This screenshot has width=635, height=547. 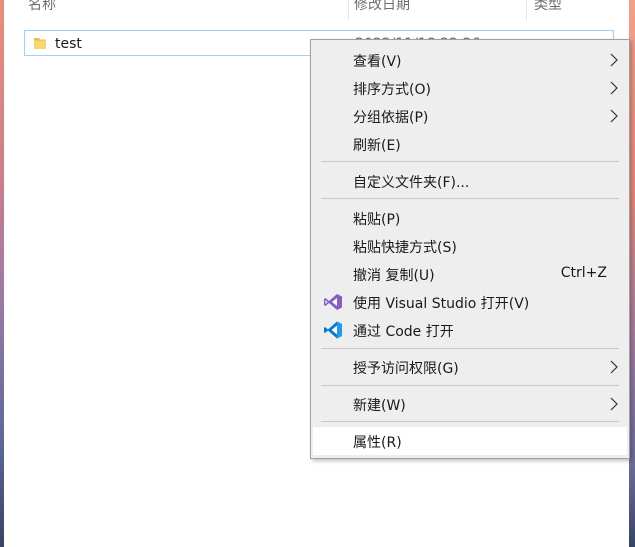 I want to click on menu-item-label: 分组依据(P), so click(x=391, y=118).